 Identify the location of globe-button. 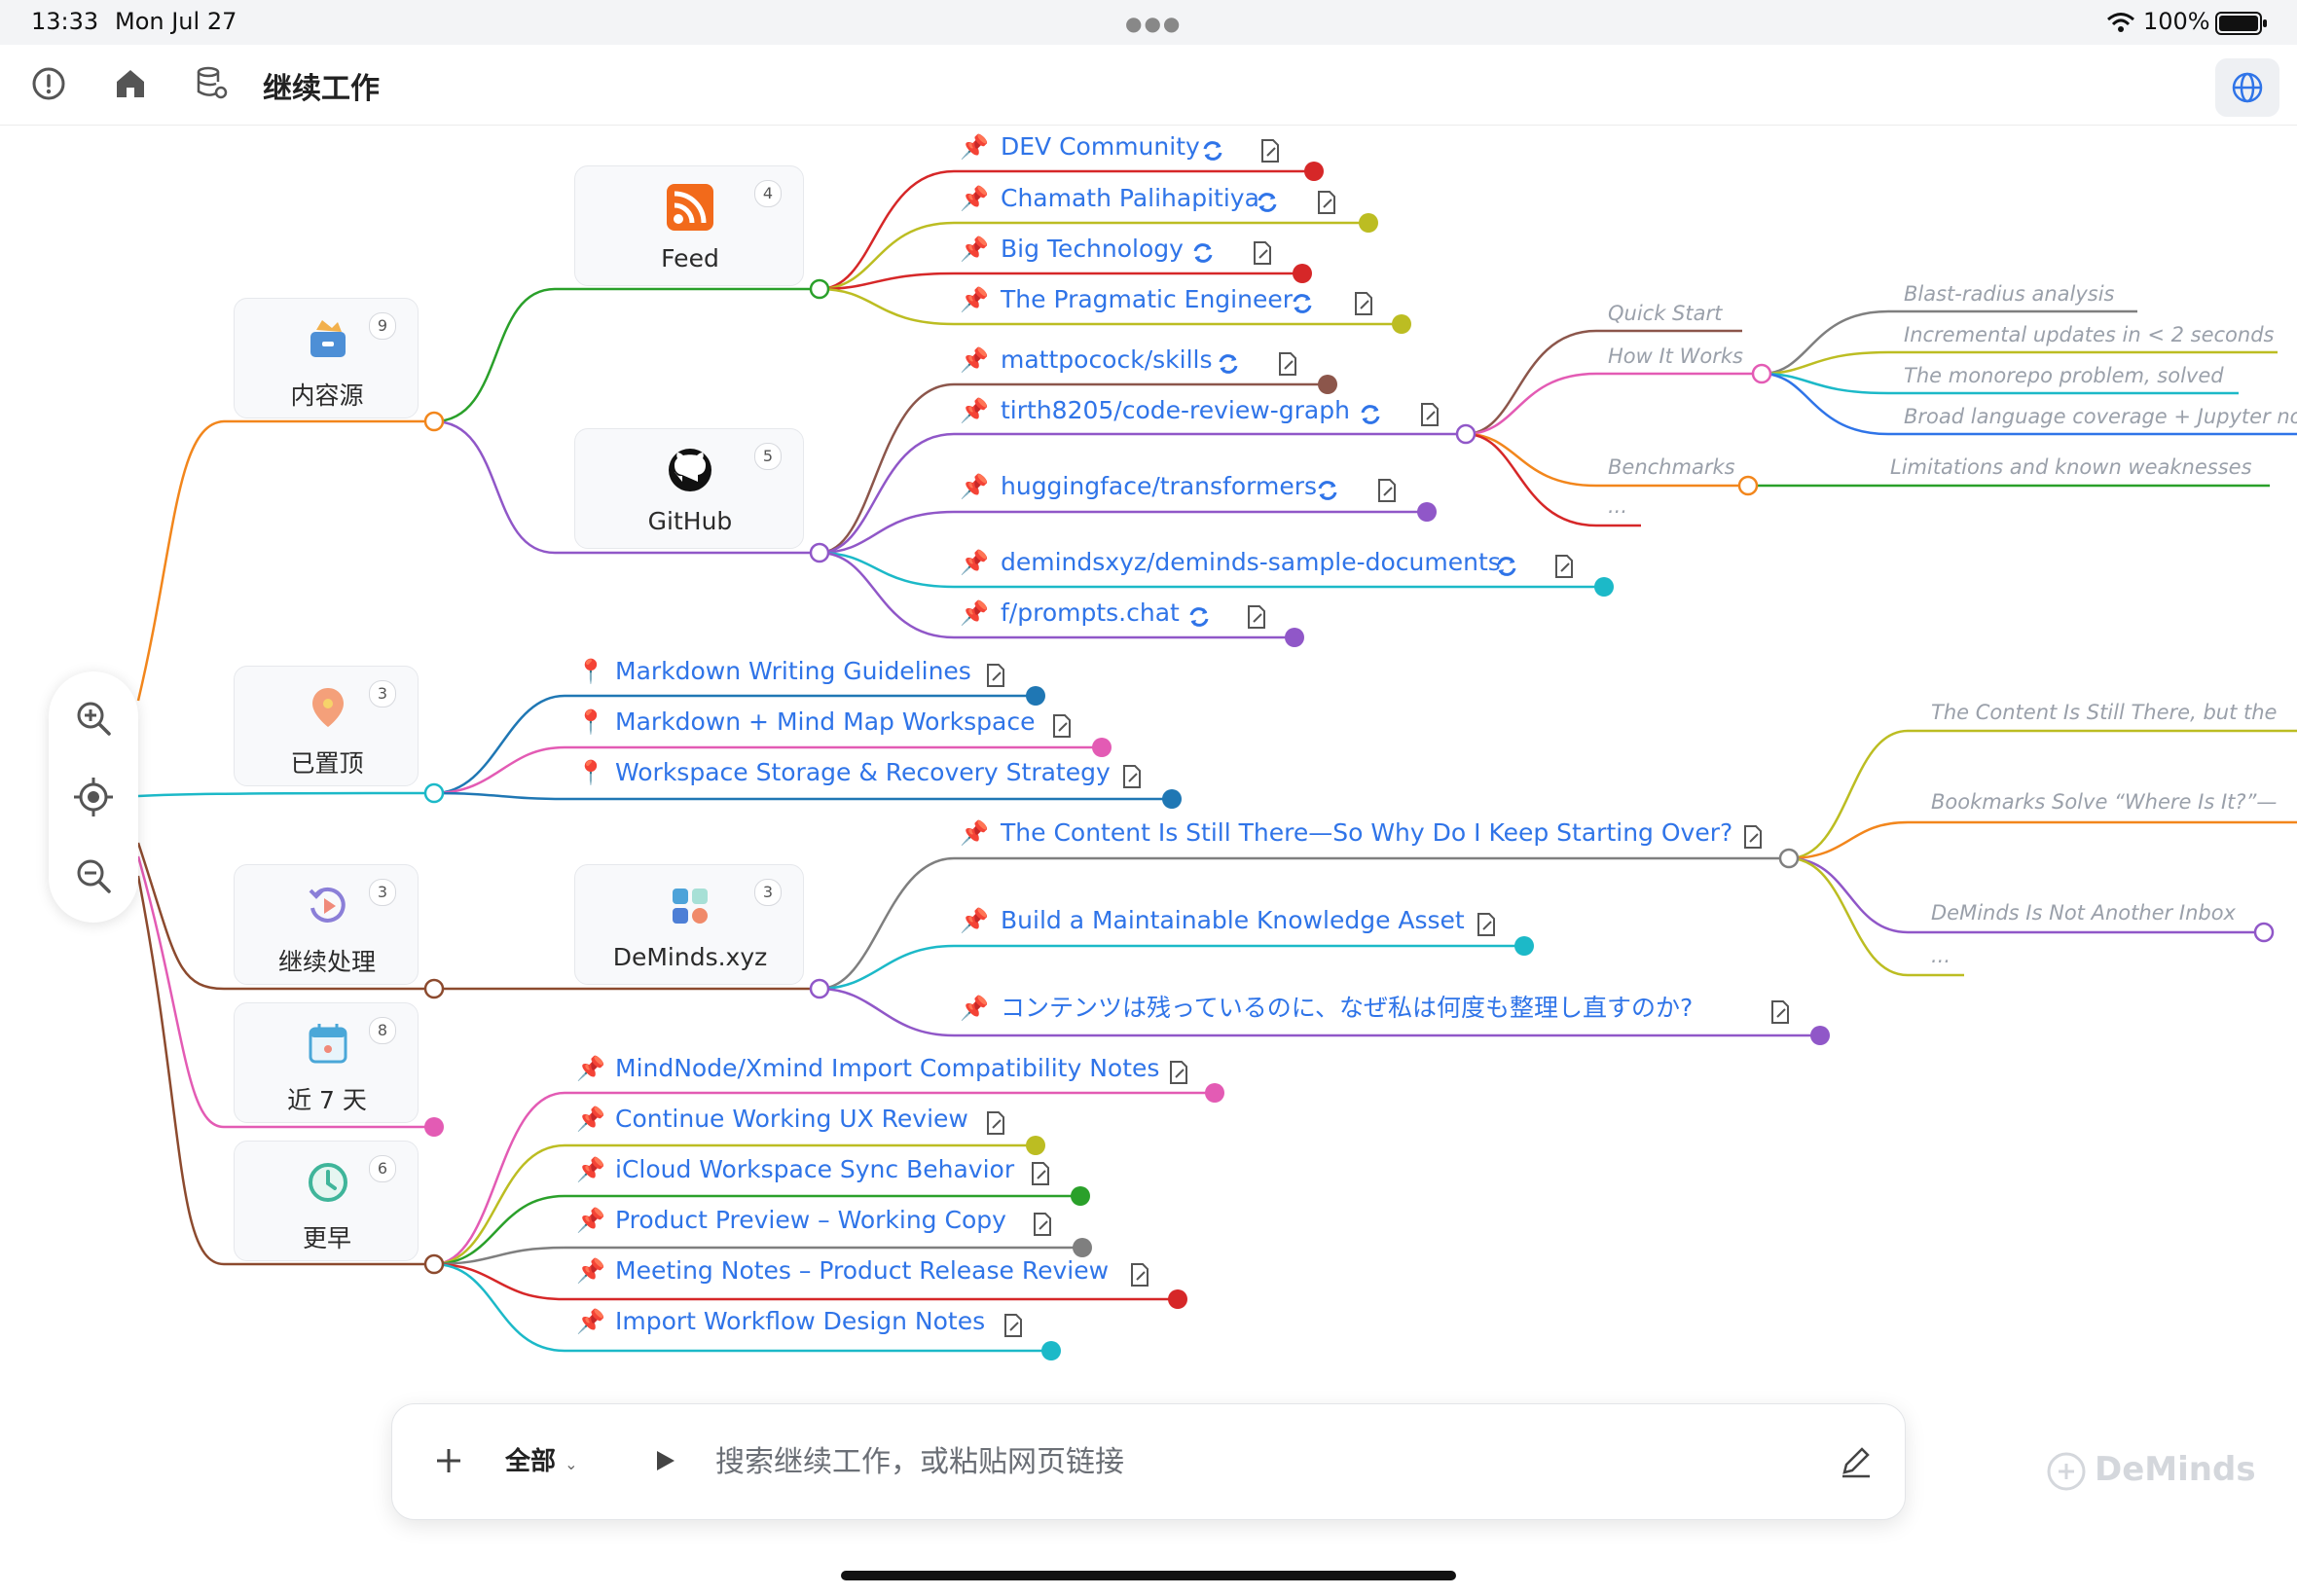
(2247, 88).